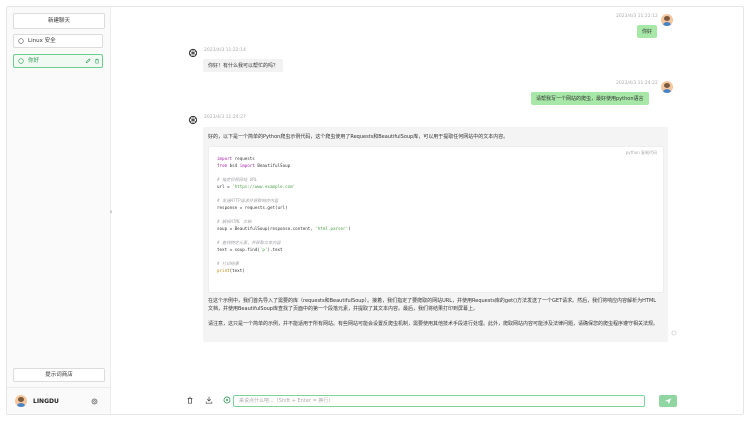 Image resolution: width=750 pixels, height=421 pixels. What do you see at coordinates (94, 401) in the screenshot?
I see `gear-icon` at bounding box center [94, 401].